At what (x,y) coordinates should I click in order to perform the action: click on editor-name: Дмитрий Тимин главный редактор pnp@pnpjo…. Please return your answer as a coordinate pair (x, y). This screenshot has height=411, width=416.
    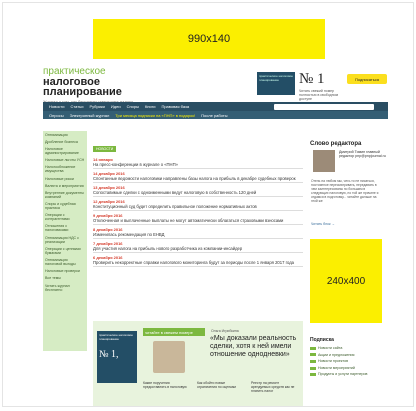
    Looking at the image, I should click on (362, 154).